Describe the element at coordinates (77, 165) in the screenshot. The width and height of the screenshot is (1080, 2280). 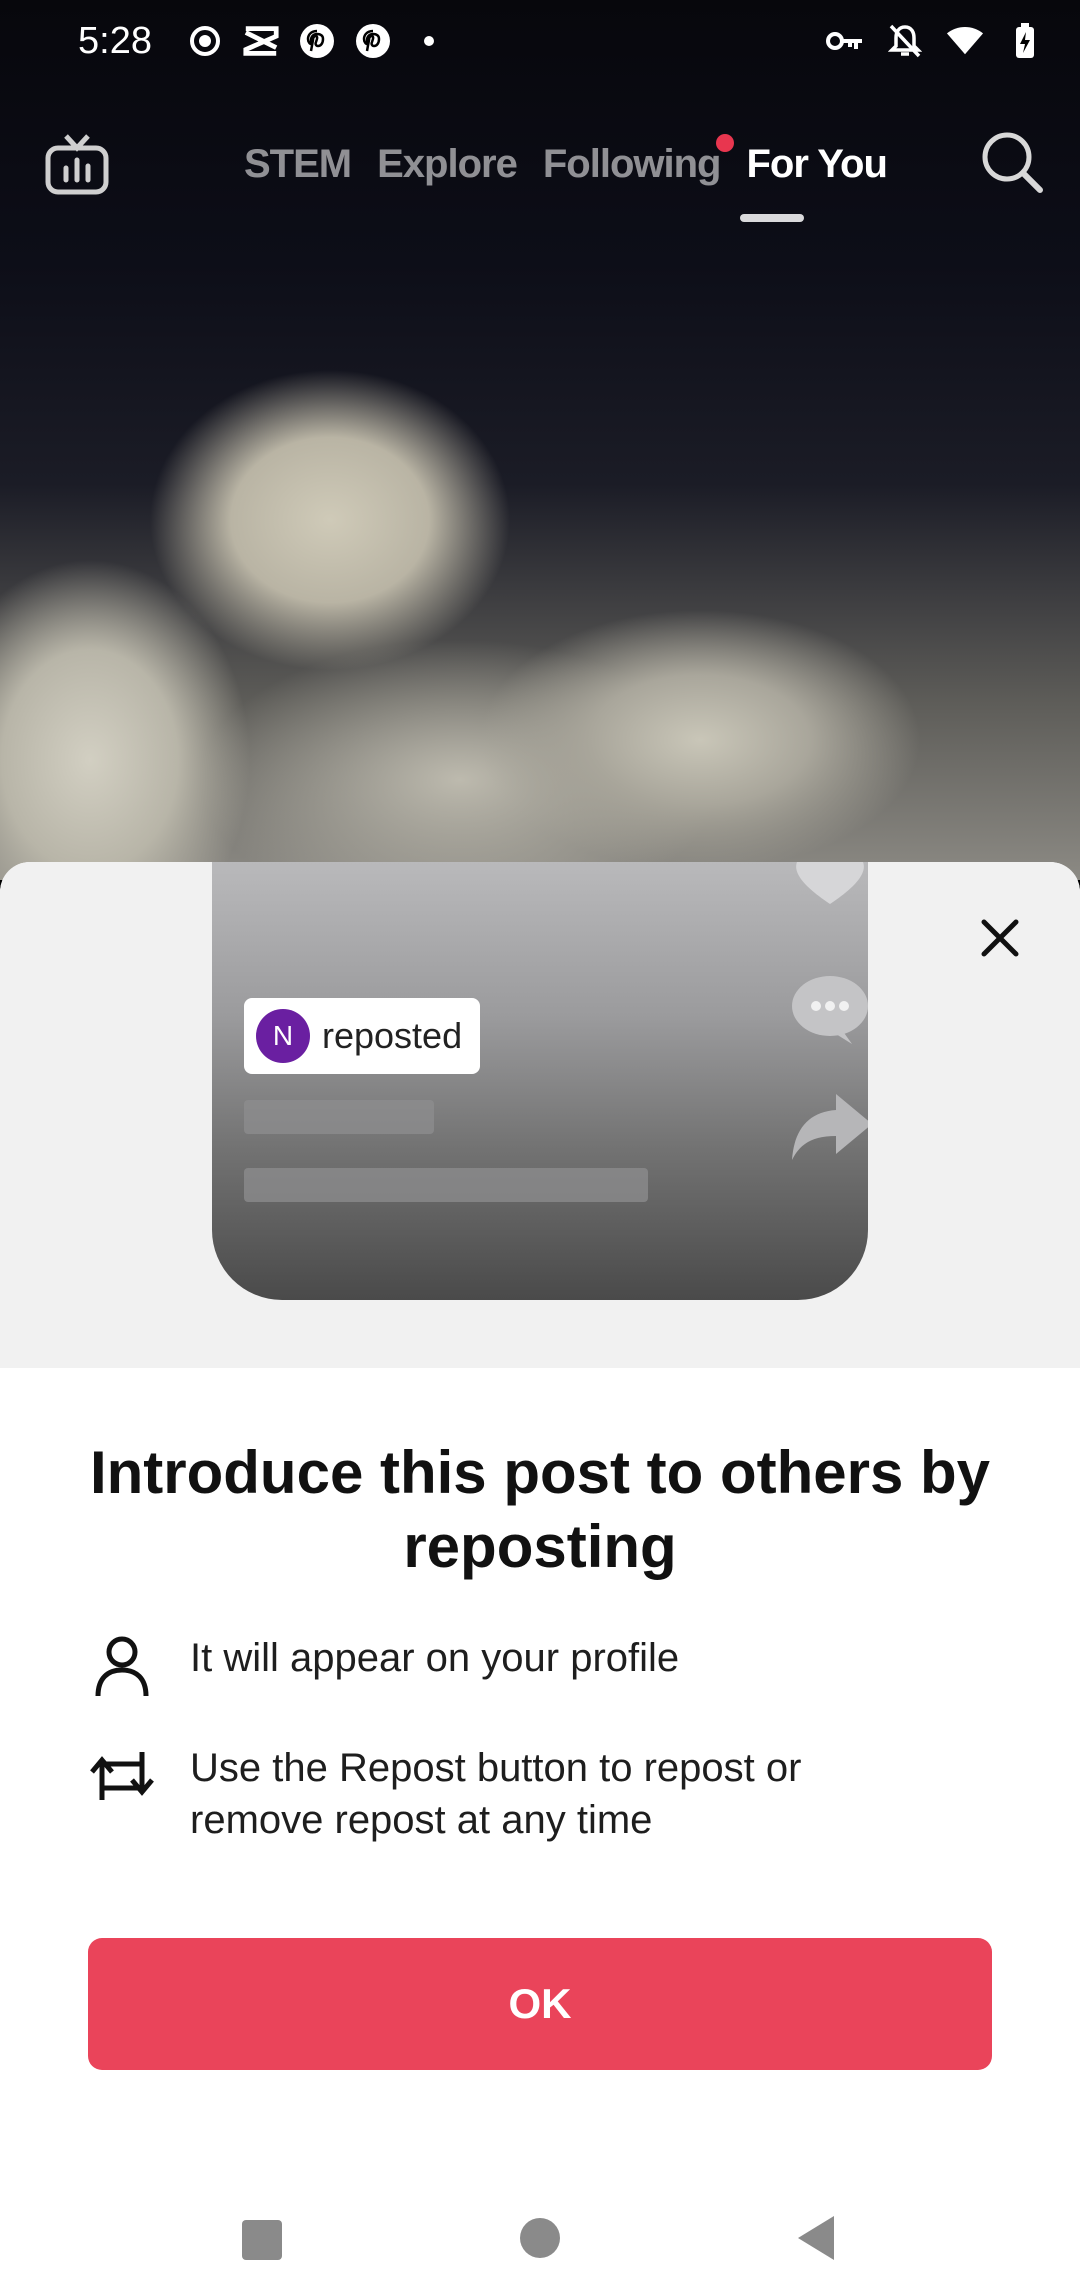
I see `live-tv-icon` at that location.